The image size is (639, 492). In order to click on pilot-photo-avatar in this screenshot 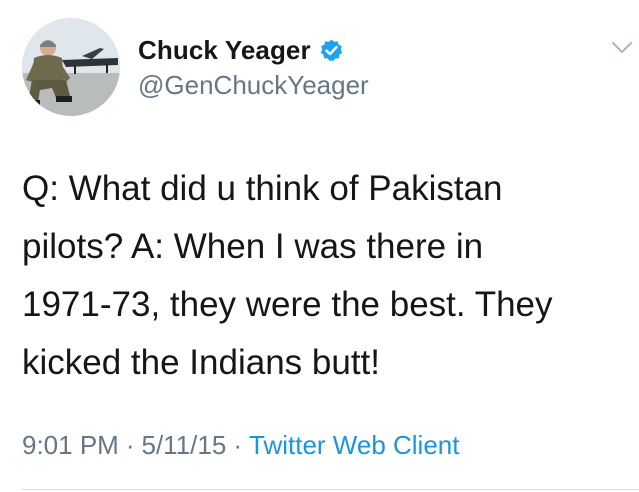, I will do `click(71, 67)`.